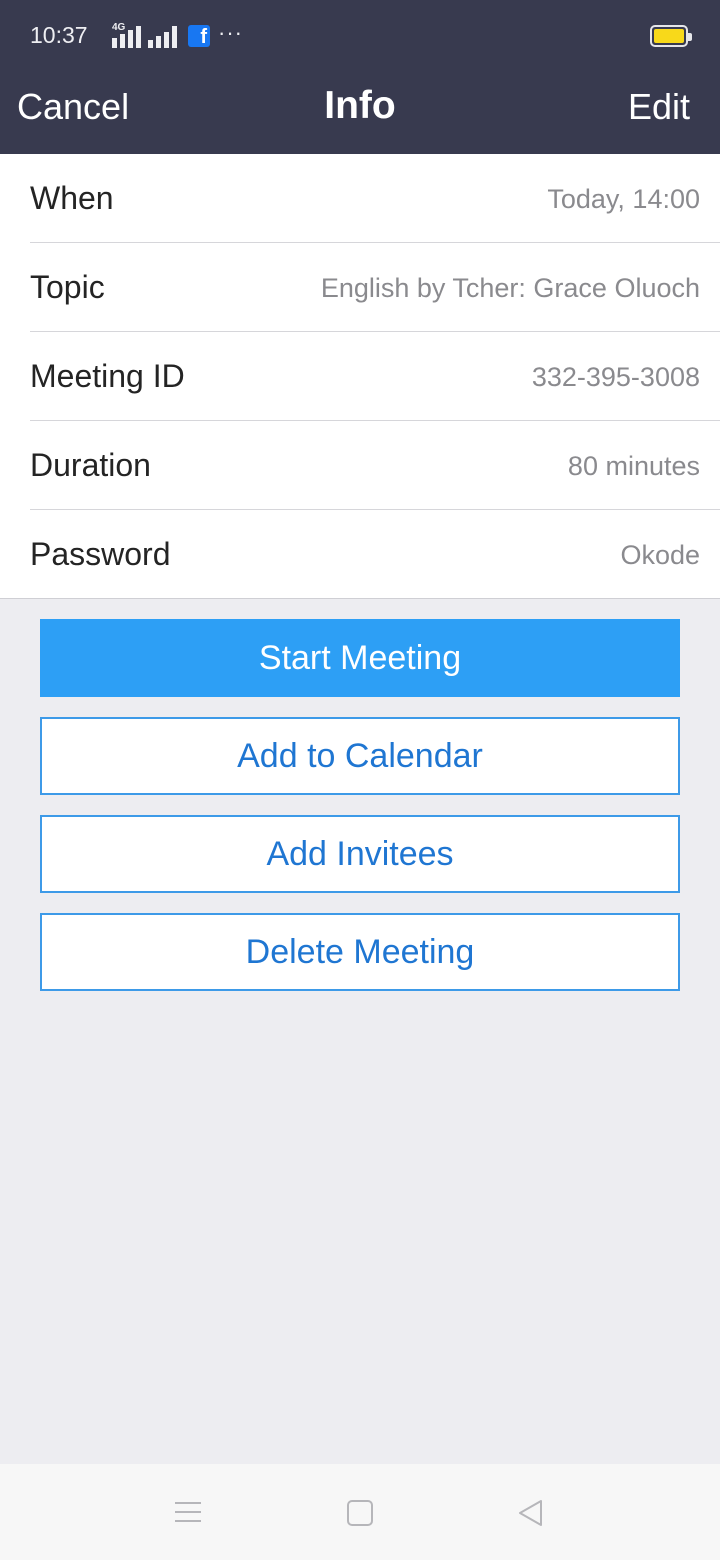 This screenshot has width=720, height=1560. Describe the element at coordinates (633, 466) in the screenshot. I see `info-value: 80 minutes` at that location.